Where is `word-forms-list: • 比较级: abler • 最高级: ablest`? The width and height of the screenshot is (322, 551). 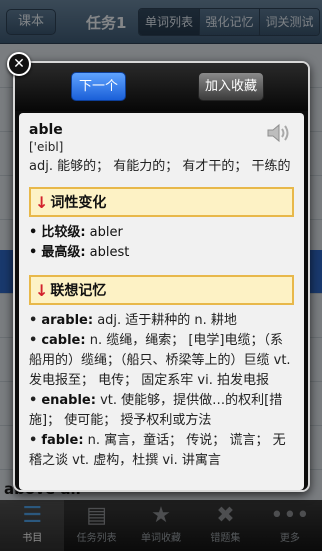
word-forms-list: • 比较级: abler • 最高级: ablest is located at coordinates (161, 243).